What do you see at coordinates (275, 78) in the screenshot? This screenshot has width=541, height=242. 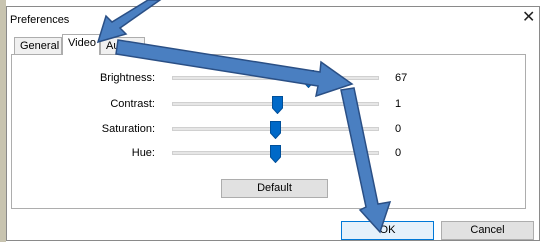 I see `brightness-slider-track` at bounding box center [275, 78].